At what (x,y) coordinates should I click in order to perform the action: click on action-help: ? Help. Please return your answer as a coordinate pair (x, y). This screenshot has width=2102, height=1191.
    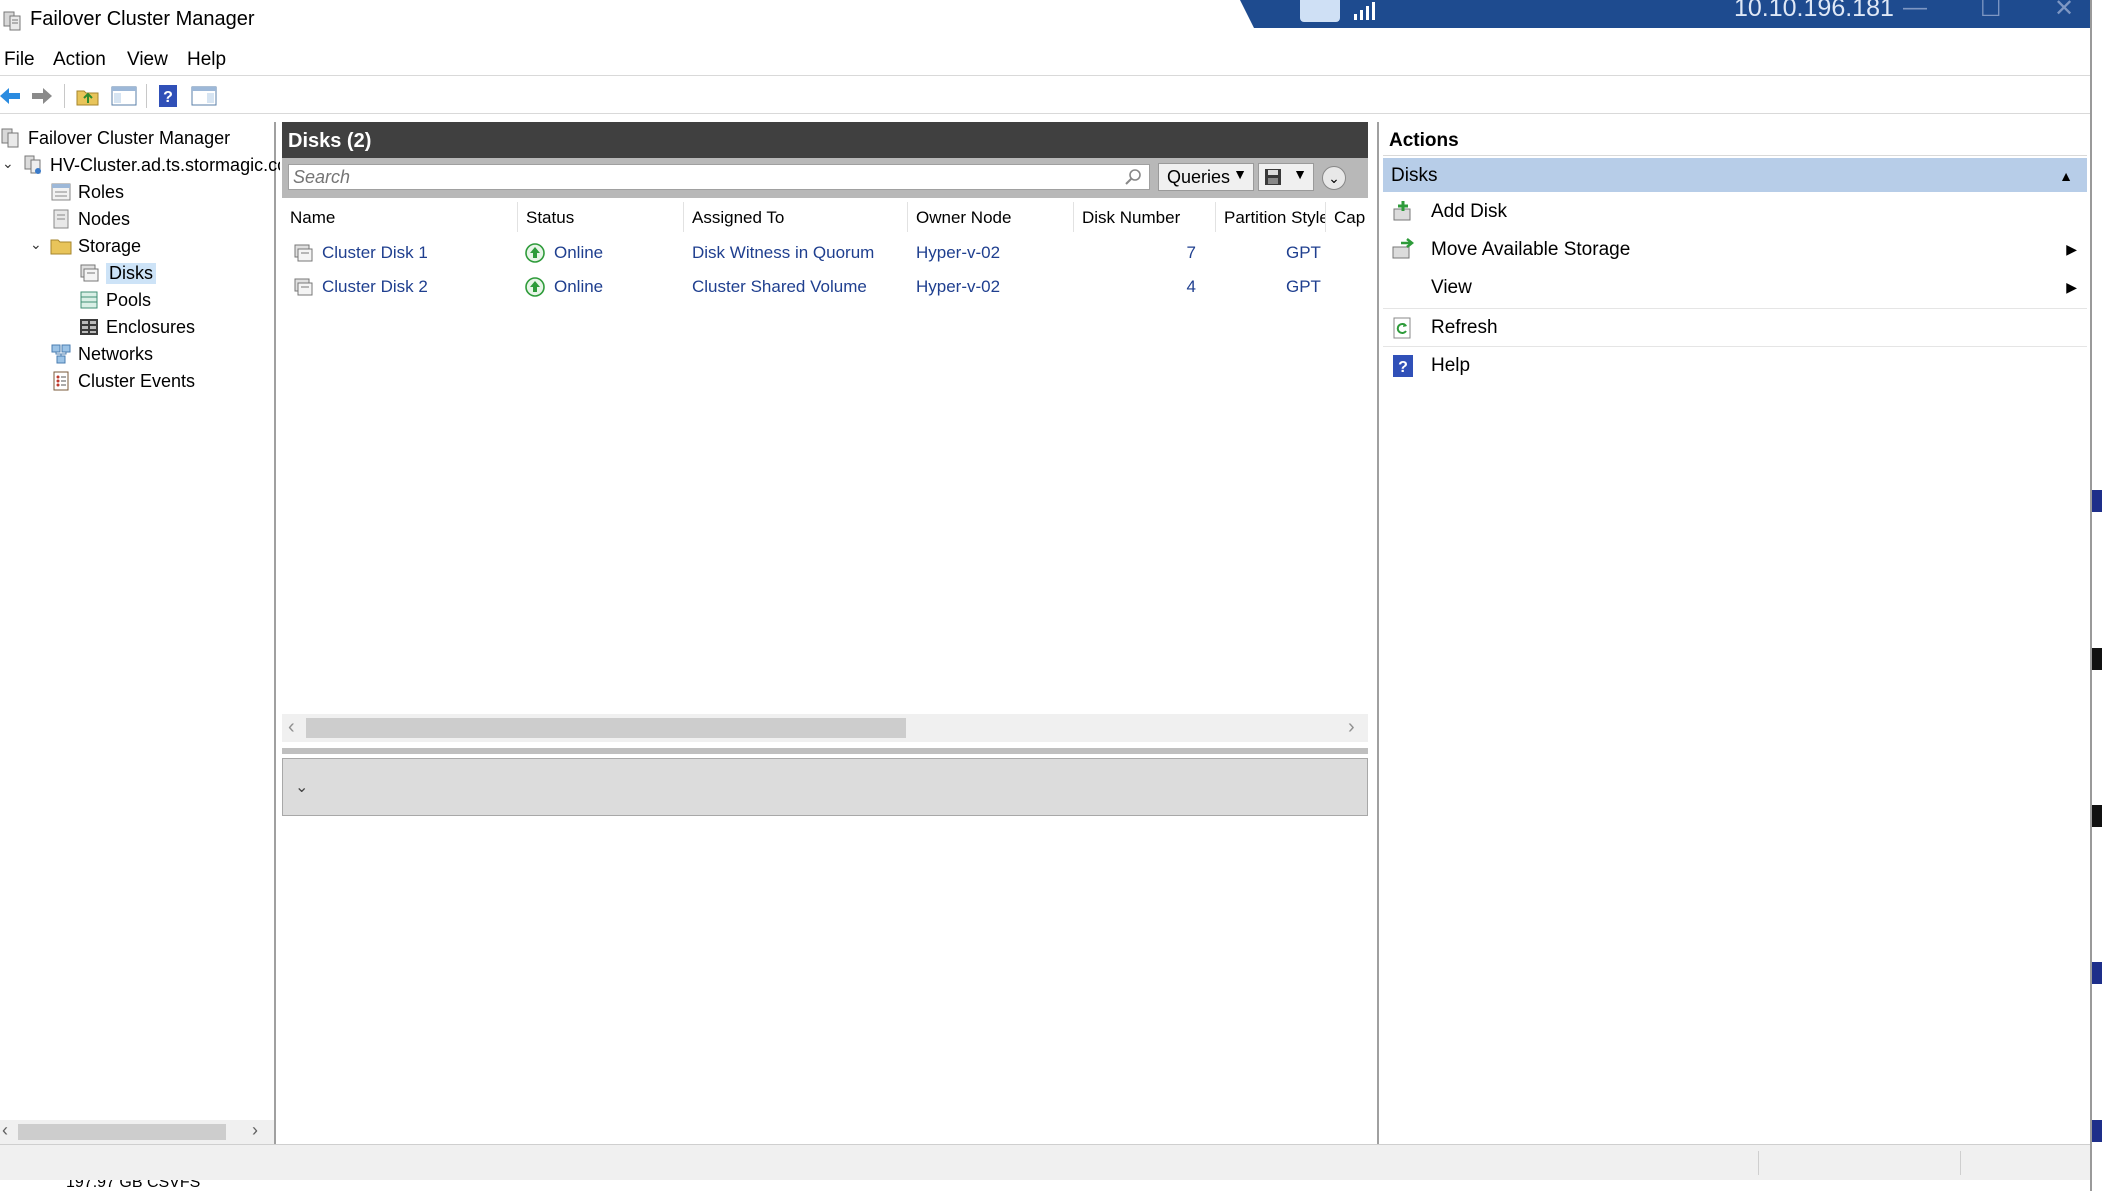
    Looking at the image, I should click on (1735, 366).